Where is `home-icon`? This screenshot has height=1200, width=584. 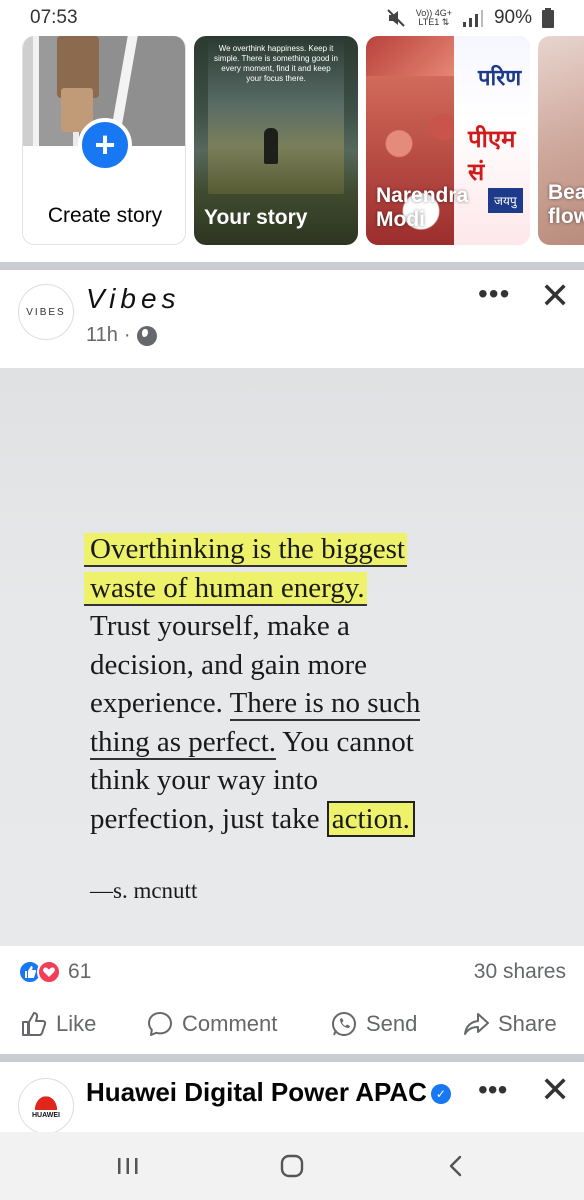 home-icon is located at coordinates (292, 1166).